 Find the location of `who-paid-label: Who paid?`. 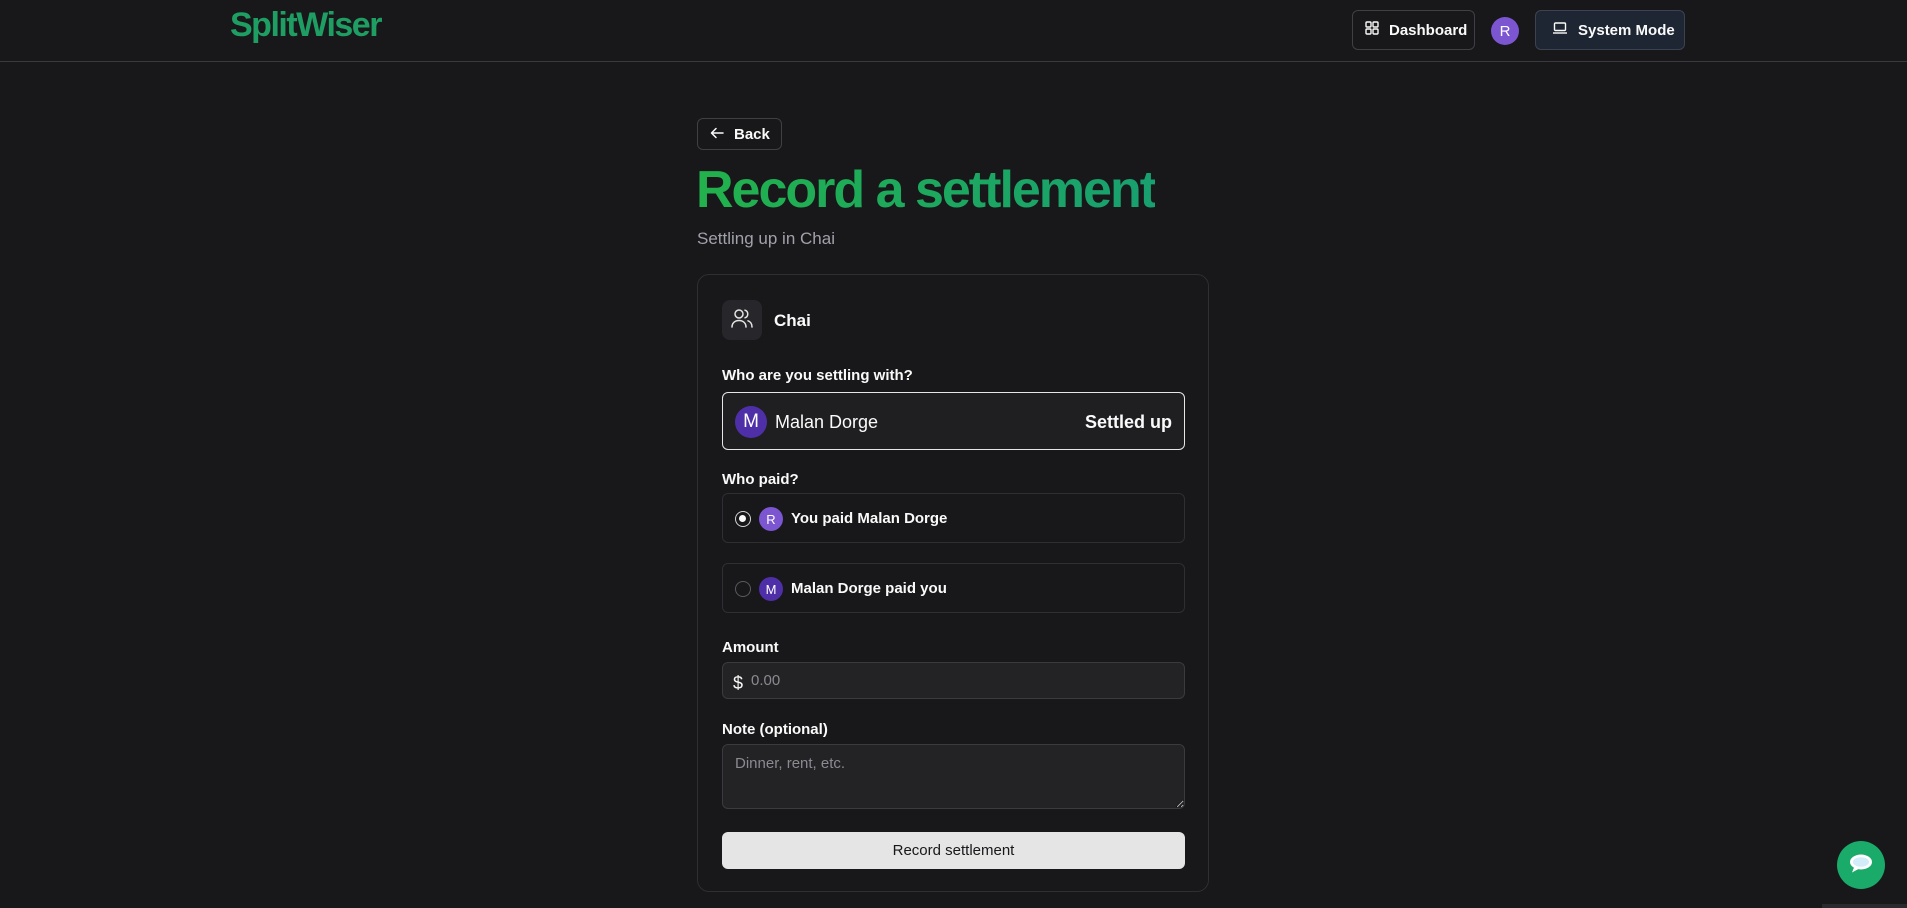

who-paid-label: Who paid? is located at coordinates (760, 479).